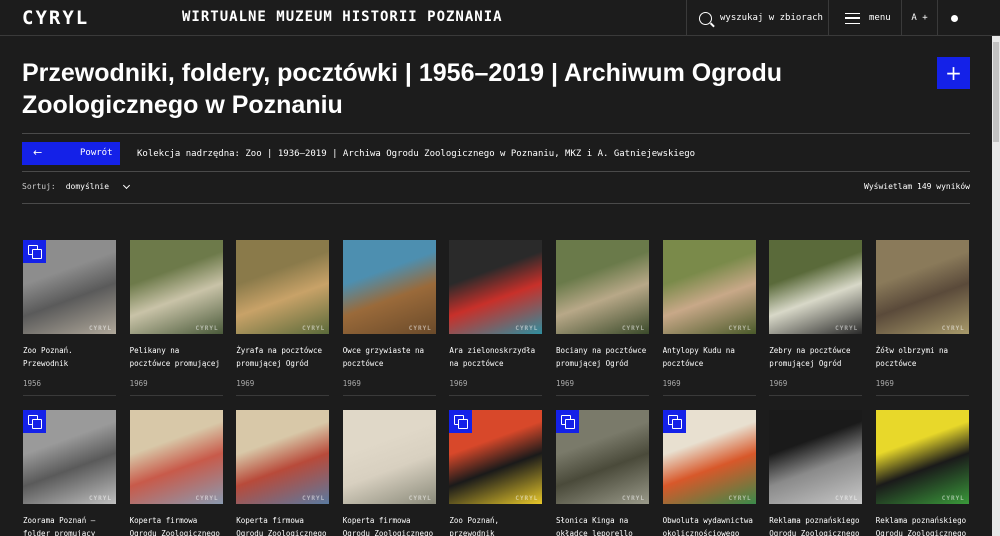  Describe the element at coordinates (461, 421) in the screenshot. I see `multi-image-icon` at that location.